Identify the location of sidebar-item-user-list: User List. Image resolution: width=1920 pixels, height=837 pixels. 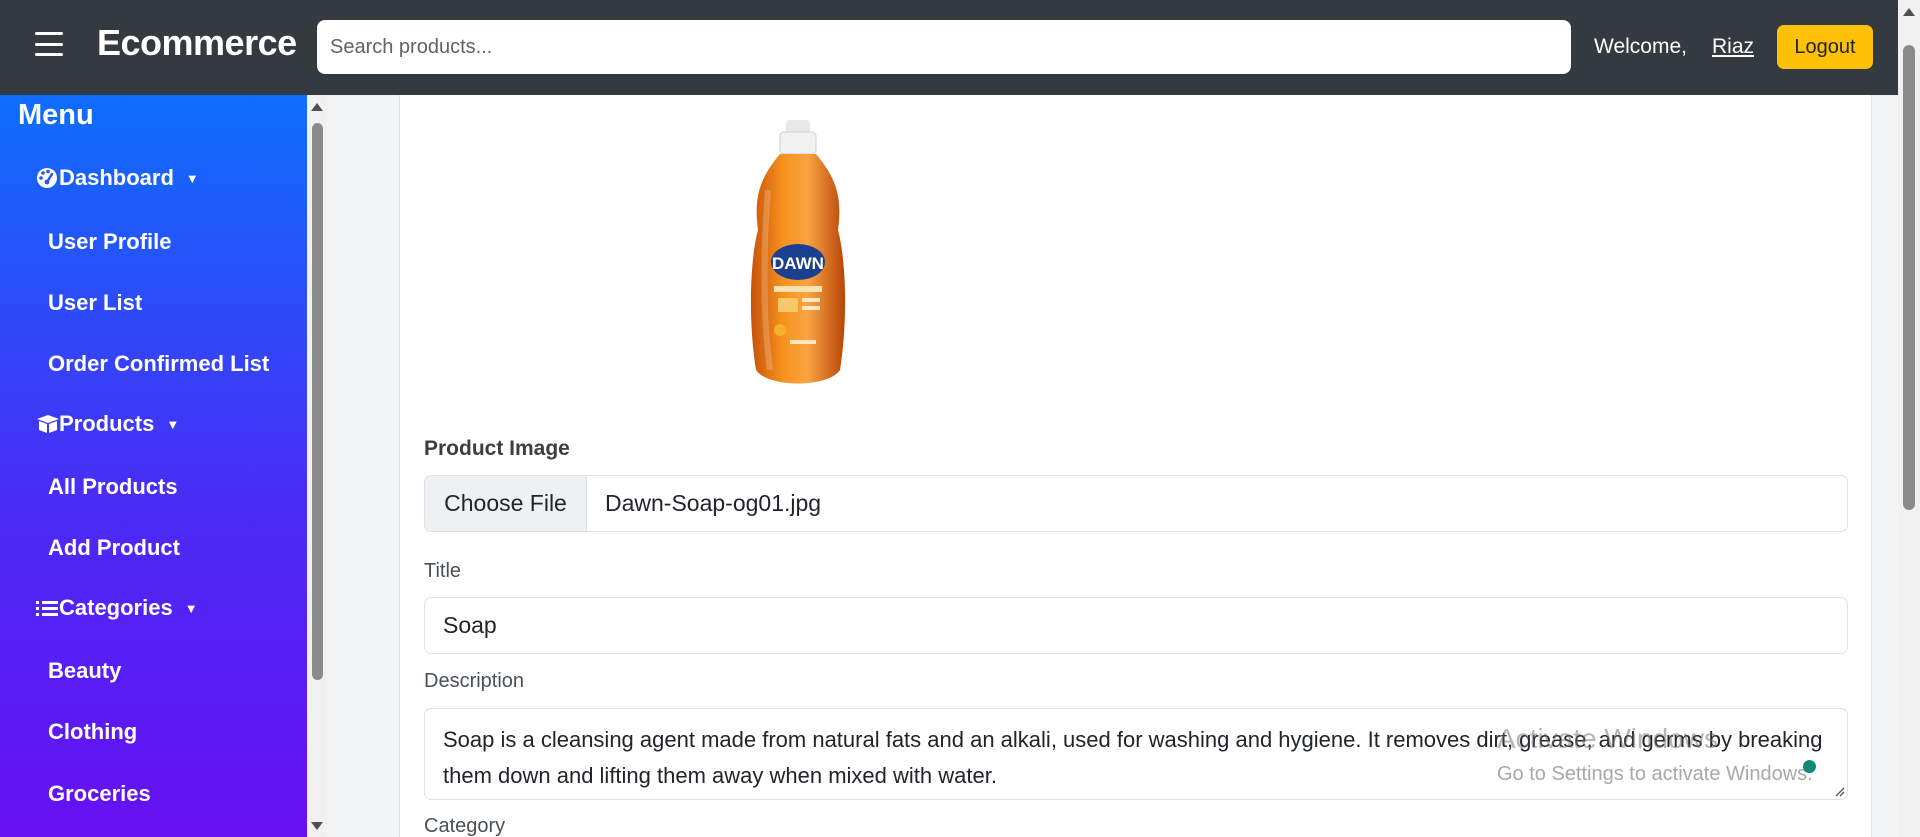
(95, 303).